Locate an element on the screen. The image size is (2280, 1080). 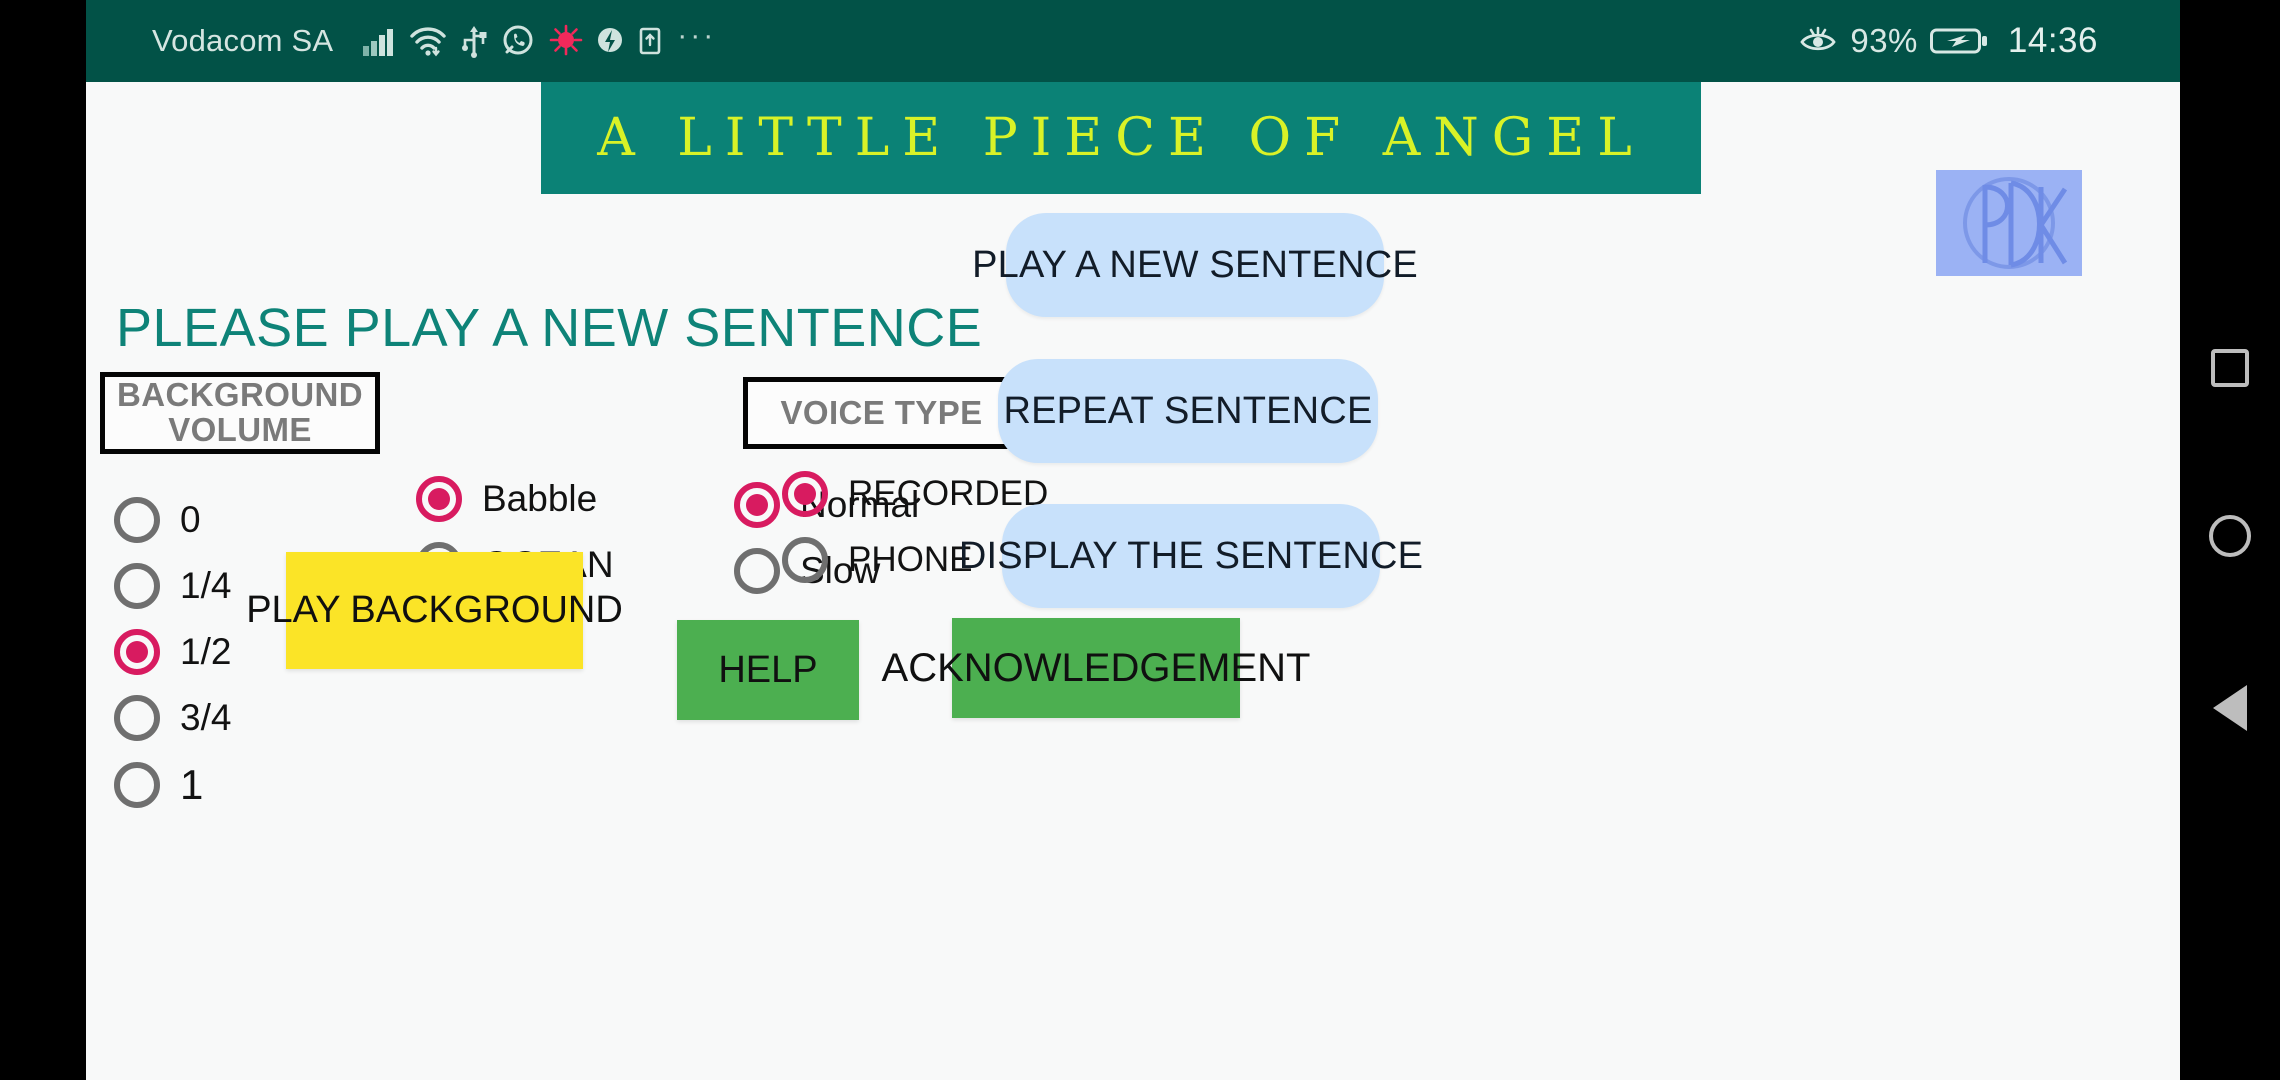
acknowledgement-button: ACKNOWLEDGEMENT is located at coordinates (1096, 668).